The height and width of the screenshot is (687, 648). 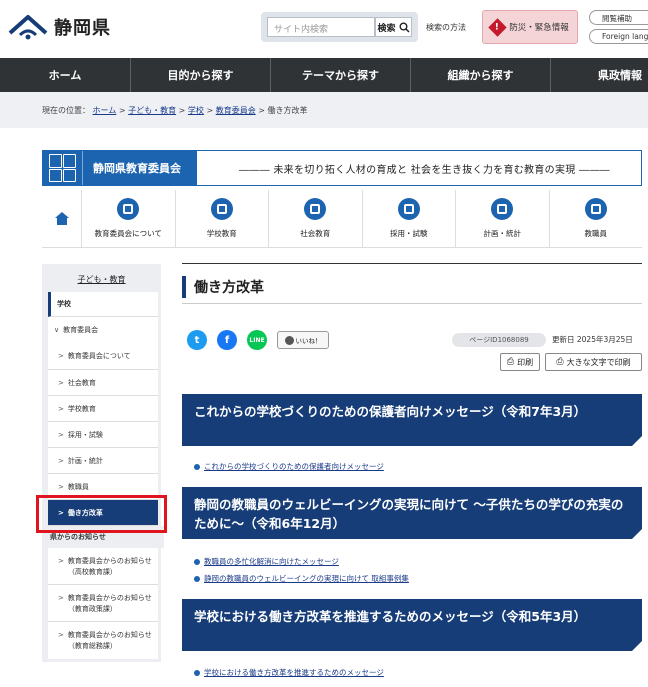 I want to click on chart-icon, so click(x=502, y=209).